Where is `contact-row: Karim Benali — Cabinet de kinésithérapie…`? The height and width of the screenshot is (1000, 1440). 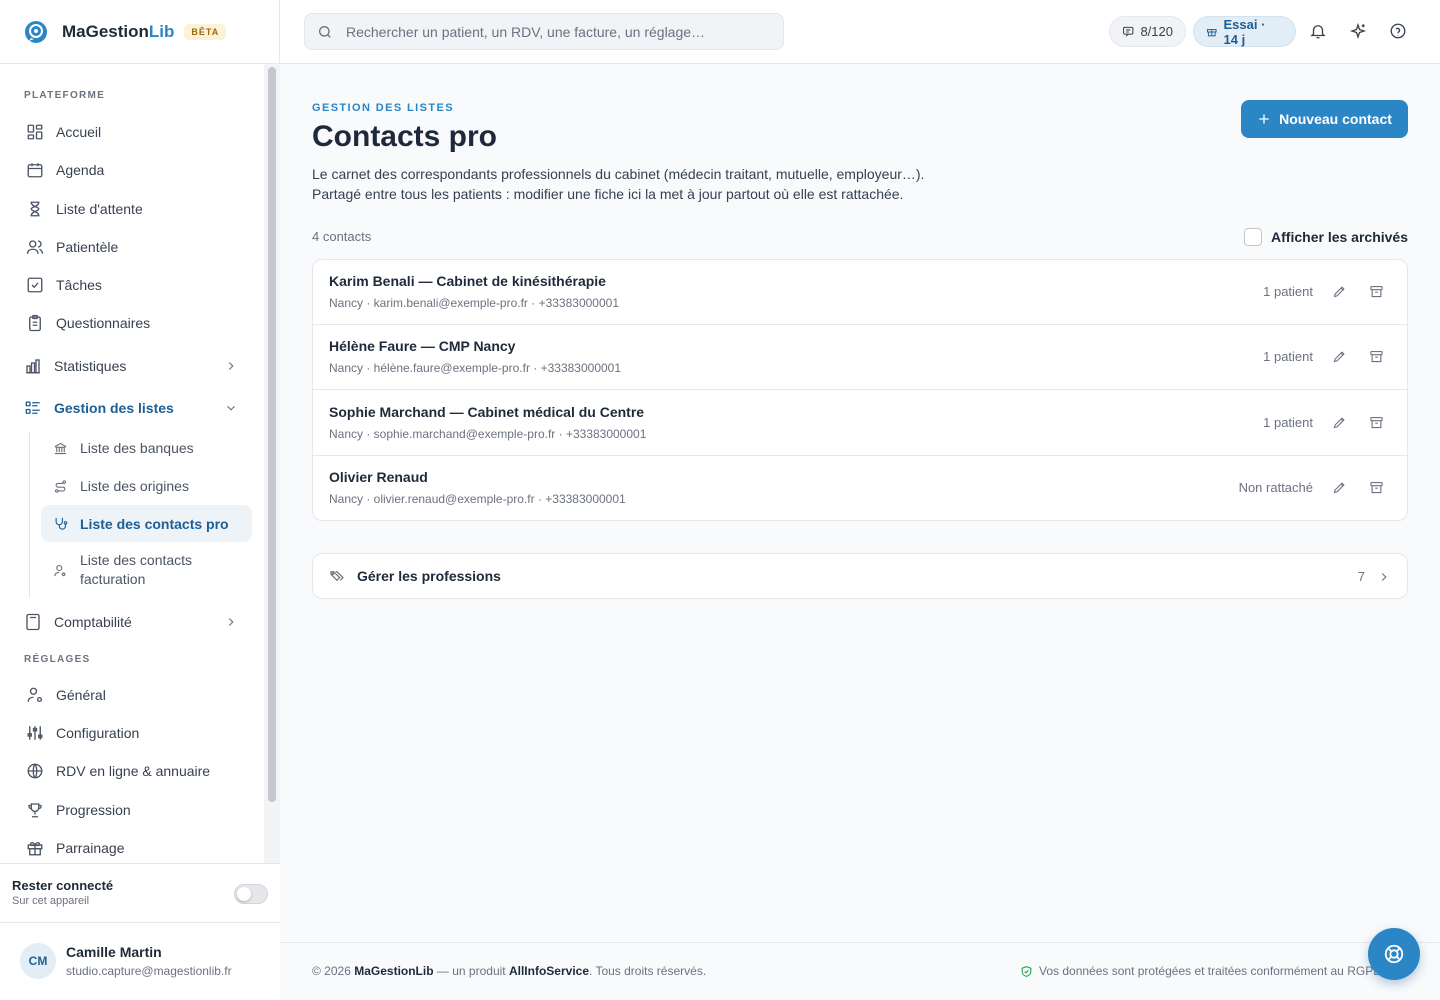 contact-row: Karim Benali — Cabinet de kinésithérapie… is located at coordinates (860, 292).